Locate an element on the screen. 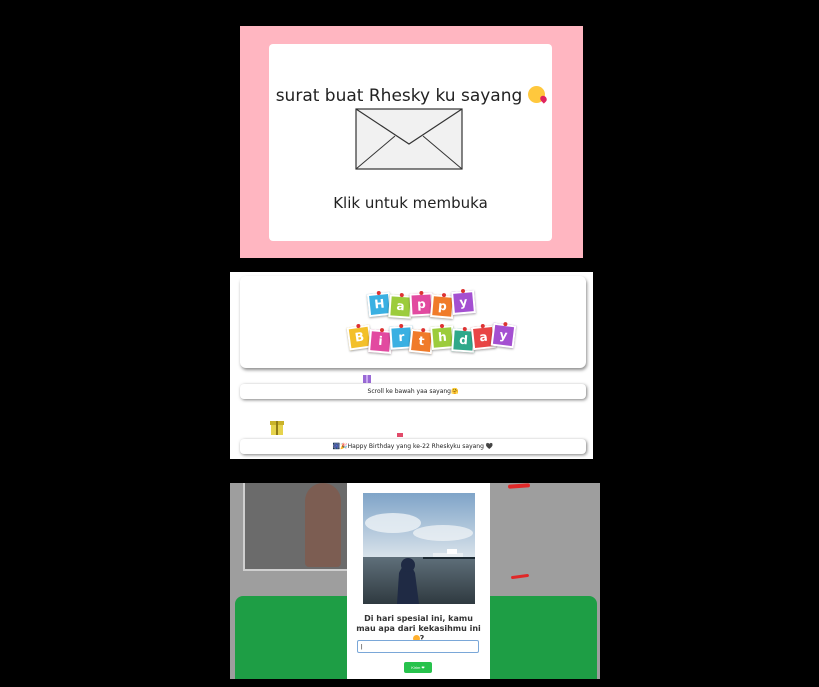 This screenshot has width=819, height=687. happy-birthday-banner: H a p p y B i r t h d a y is located at coordinates (413, 322).